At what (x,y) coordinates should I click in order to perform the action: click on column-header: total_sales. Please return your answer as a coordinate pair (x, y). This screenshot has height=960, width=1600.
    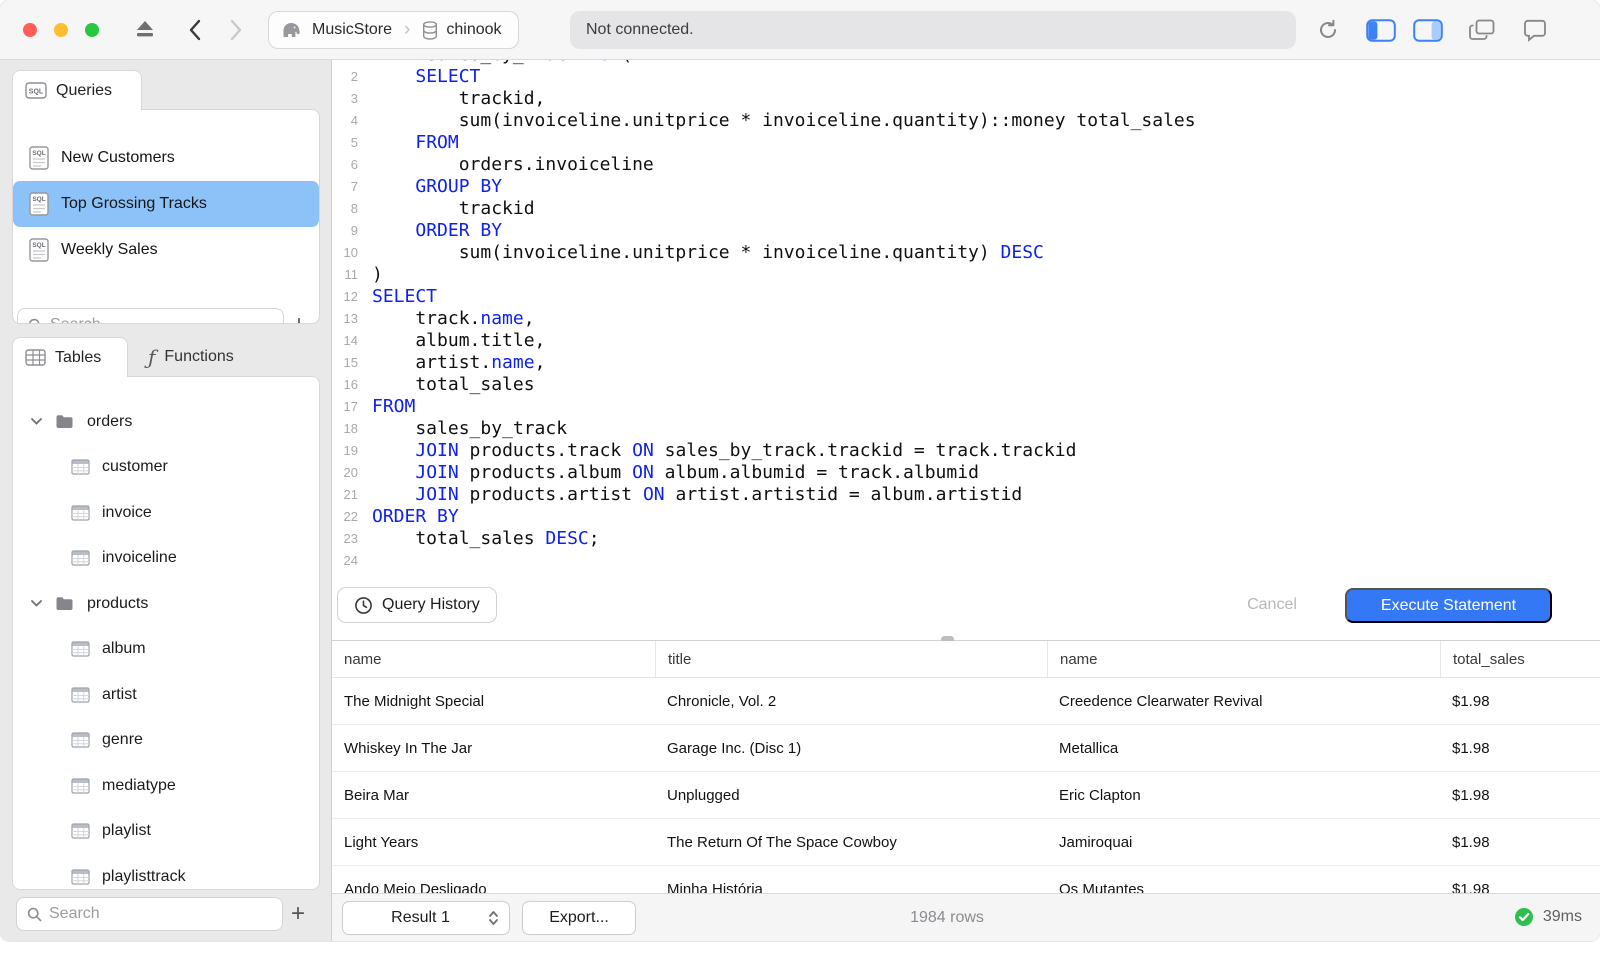
    Looking at the image, I should click on (1520, 659).